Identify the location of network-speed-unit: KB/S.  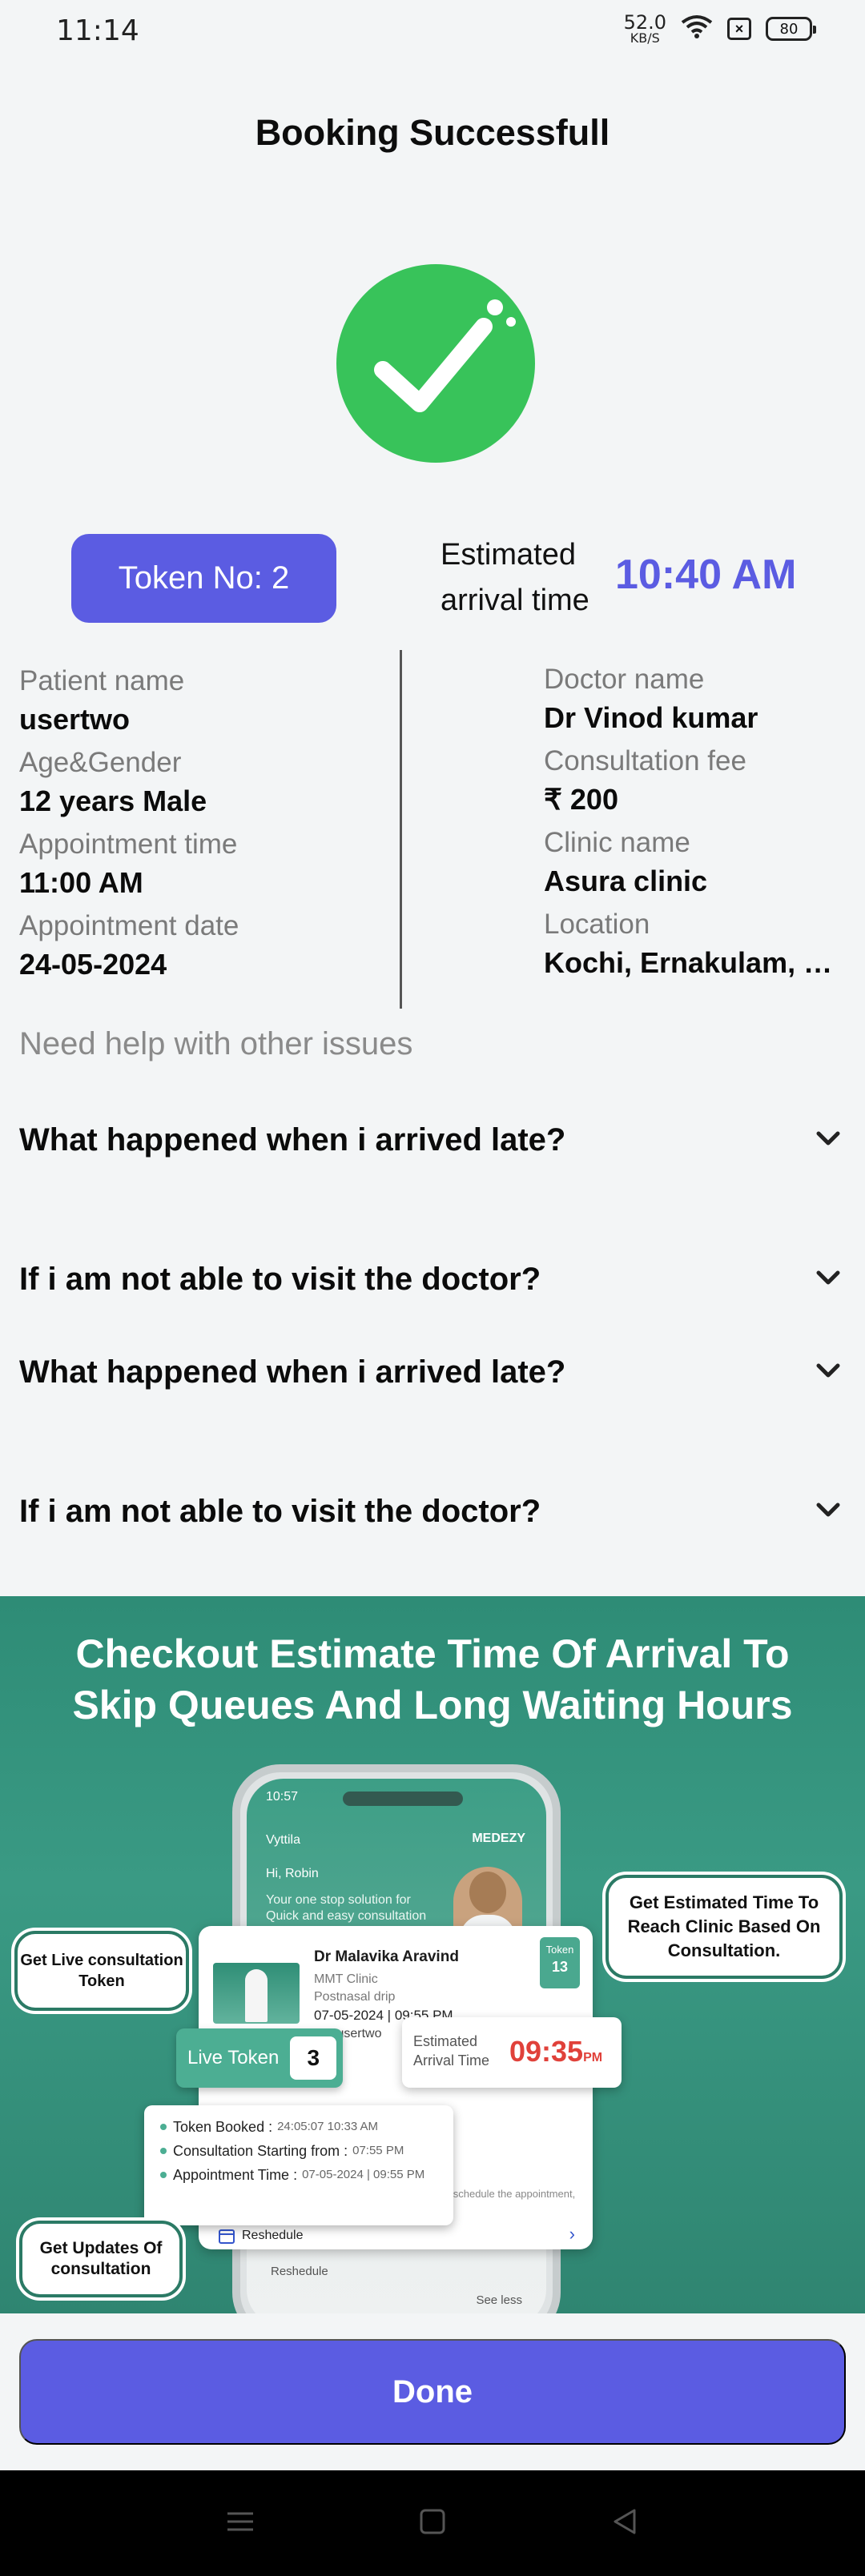
(645, 38).